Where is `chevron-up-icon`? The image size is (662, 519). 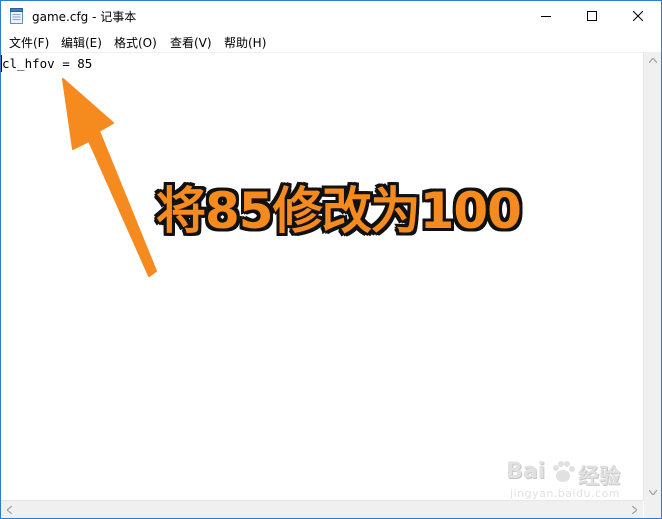 chevron-up-icon is located at coordinates (652, 60).